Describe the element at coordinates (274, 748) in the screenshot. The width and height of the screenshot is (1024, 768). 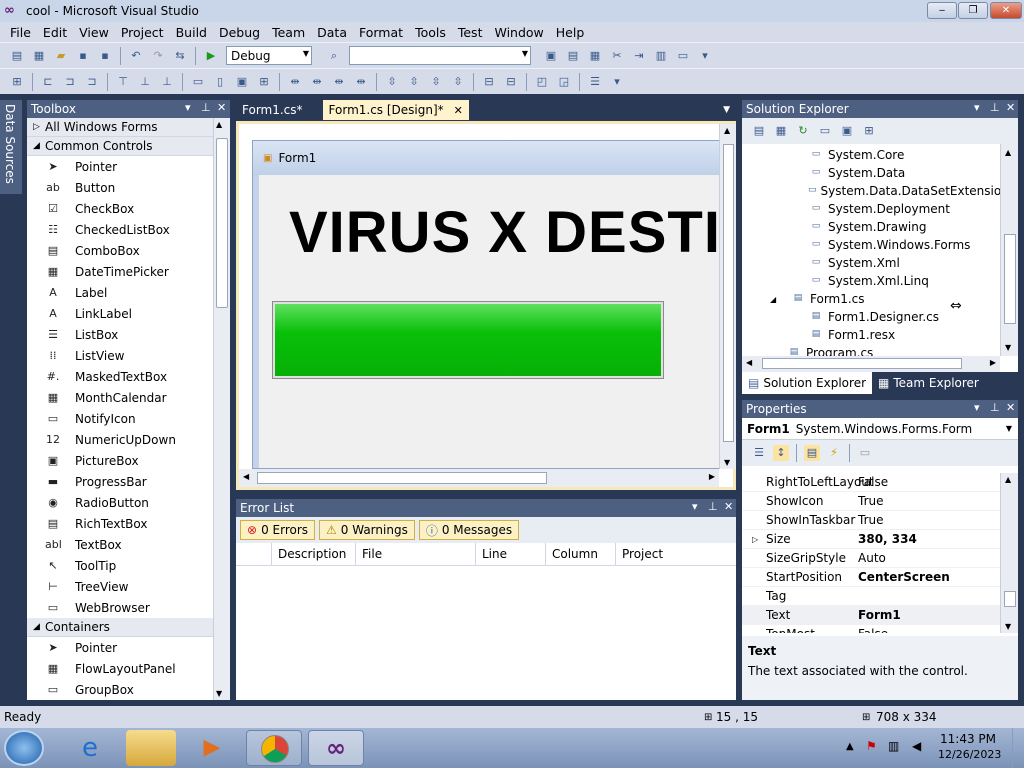
I see `chrome-taskbar-button` at that location.